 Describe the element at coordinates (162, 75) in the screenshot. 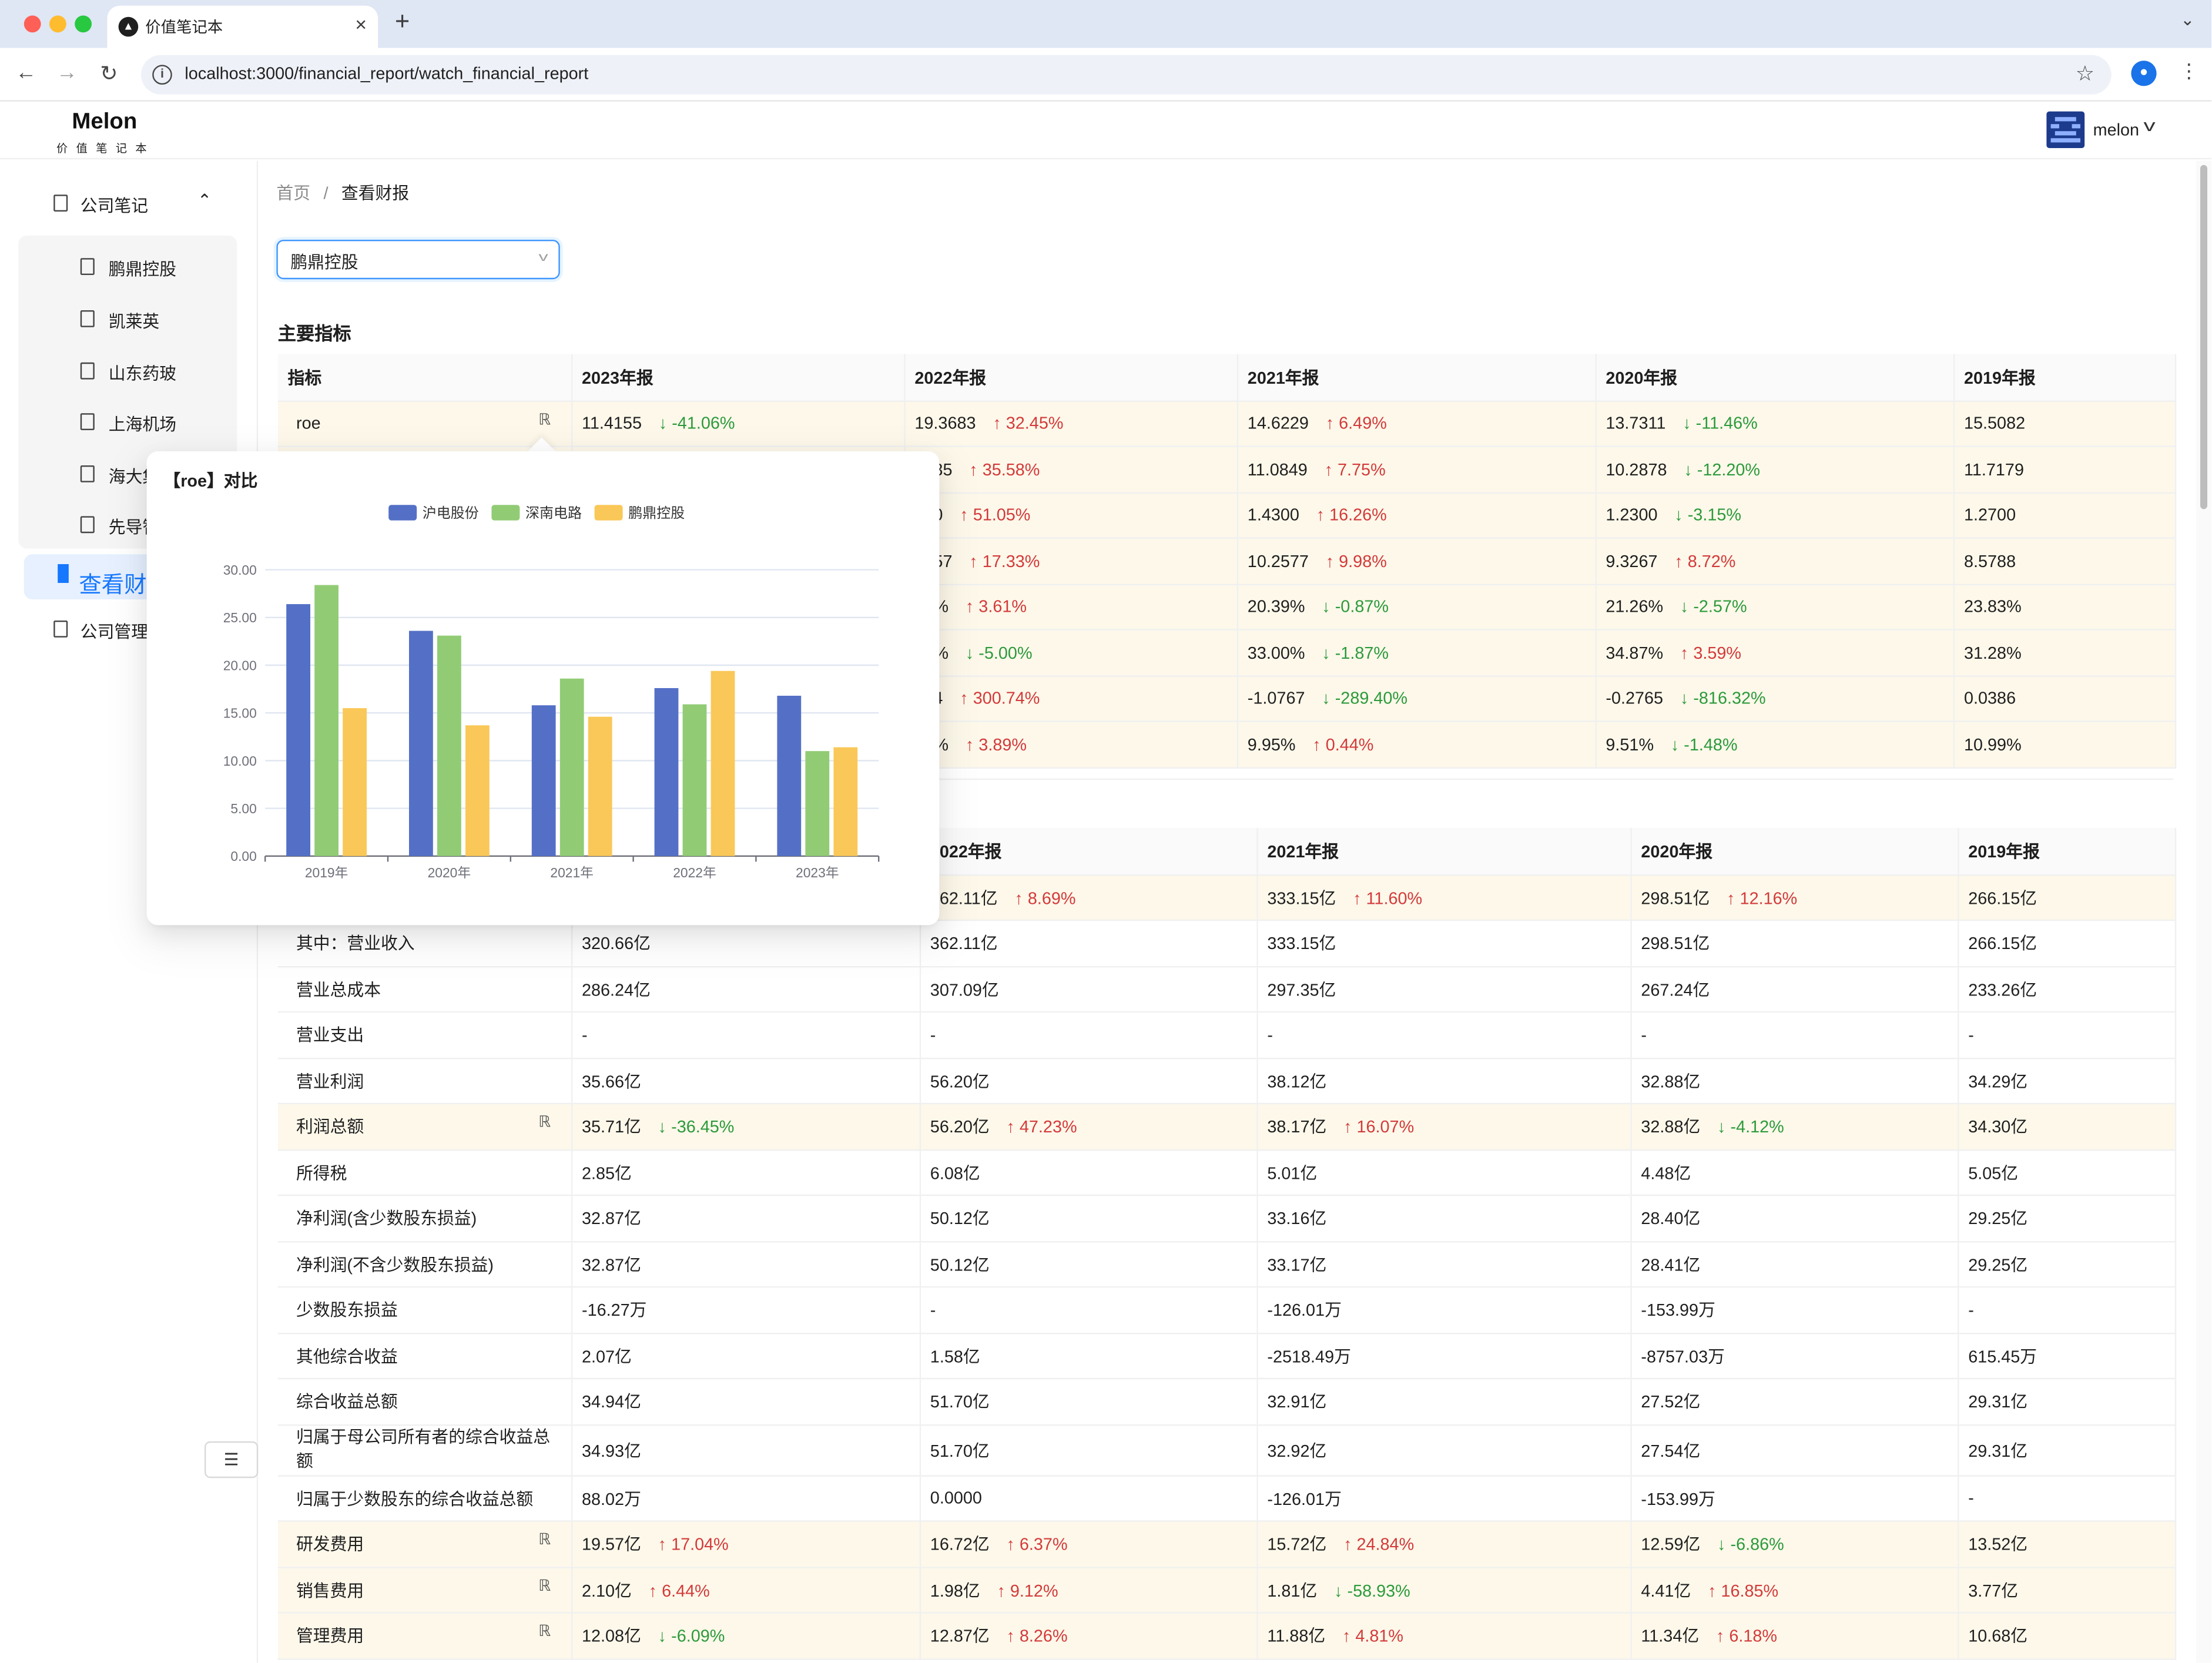

I see `site-info-icon: i` at that location.